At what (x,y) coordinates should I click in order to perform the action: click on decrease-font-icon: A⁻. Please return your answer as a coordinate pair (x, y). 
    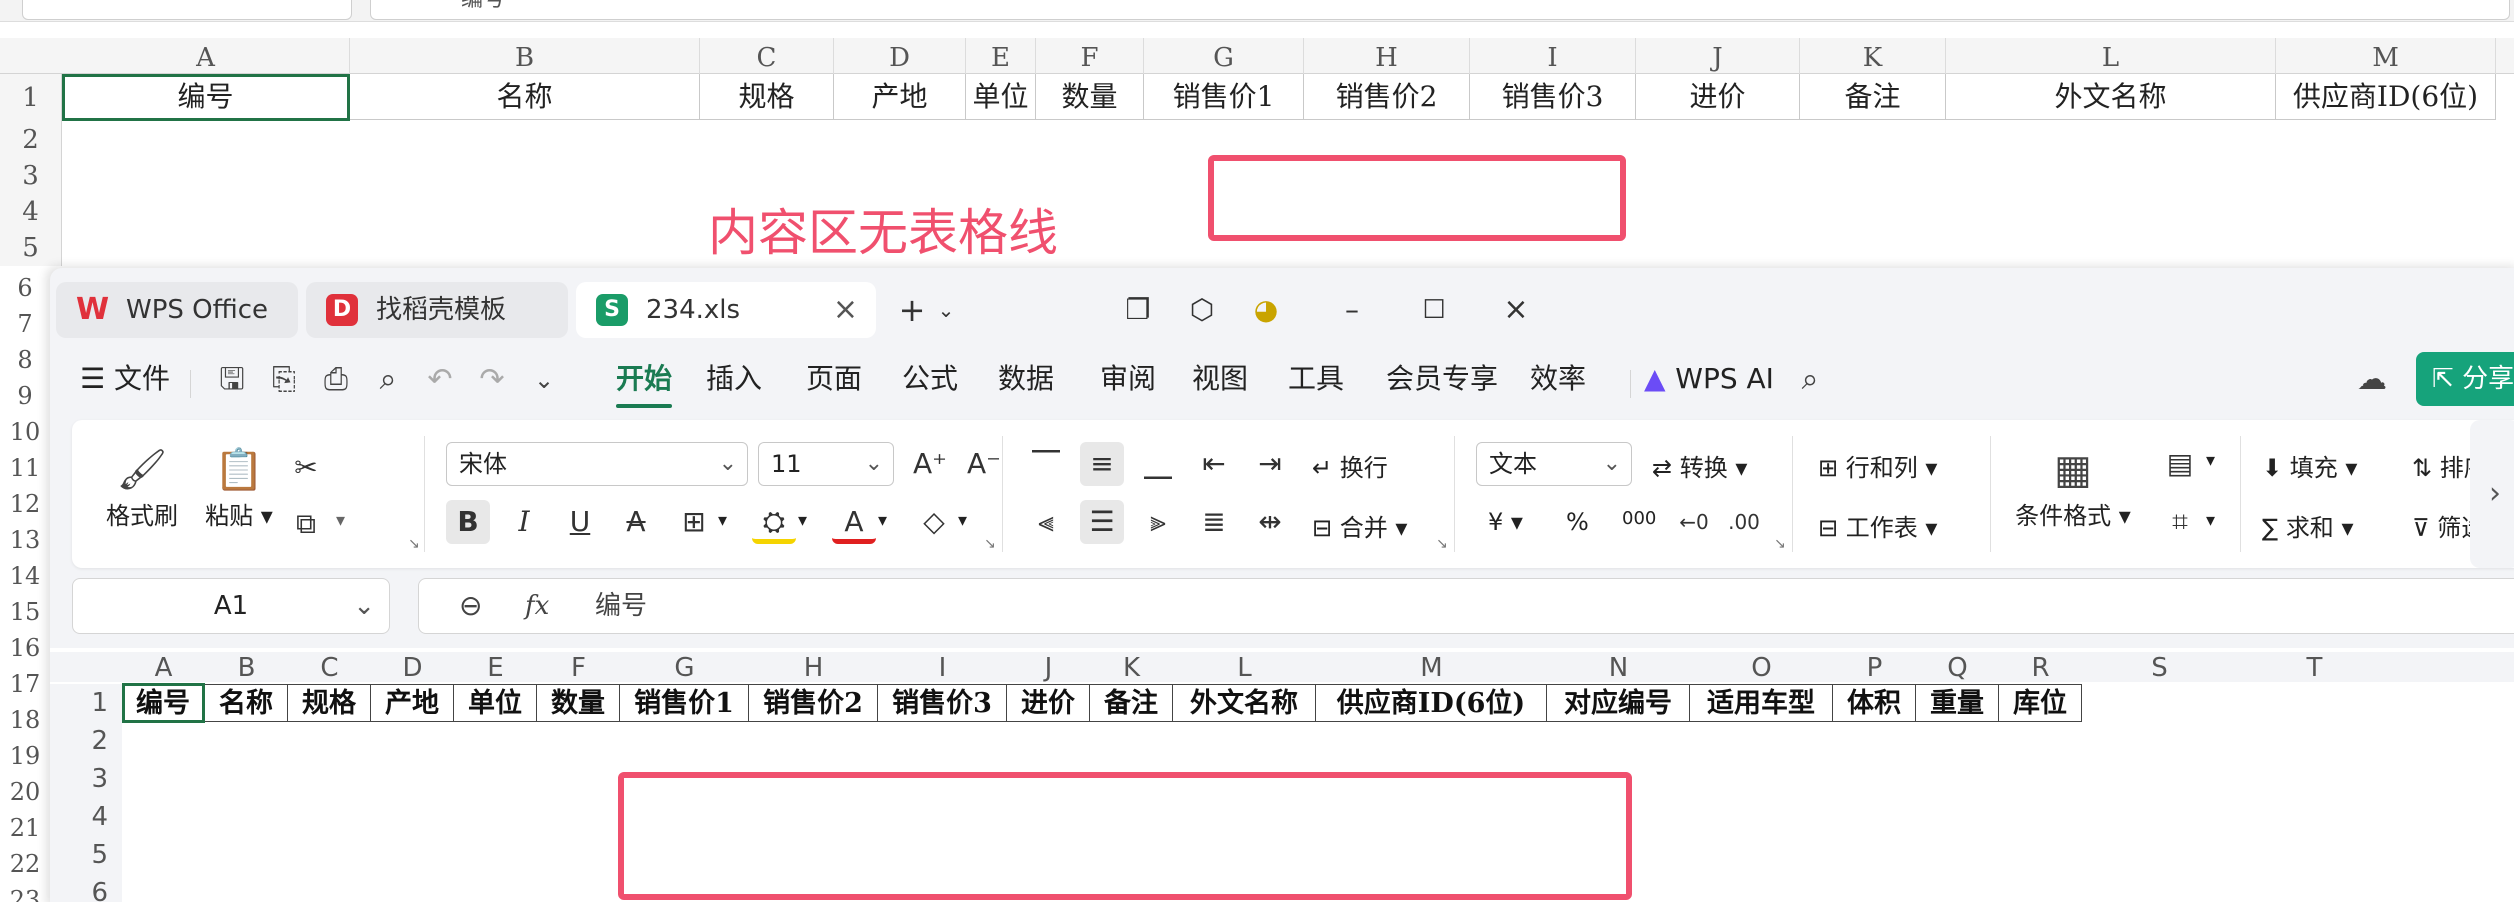
    Looking at the image, I should click on (984, 464).